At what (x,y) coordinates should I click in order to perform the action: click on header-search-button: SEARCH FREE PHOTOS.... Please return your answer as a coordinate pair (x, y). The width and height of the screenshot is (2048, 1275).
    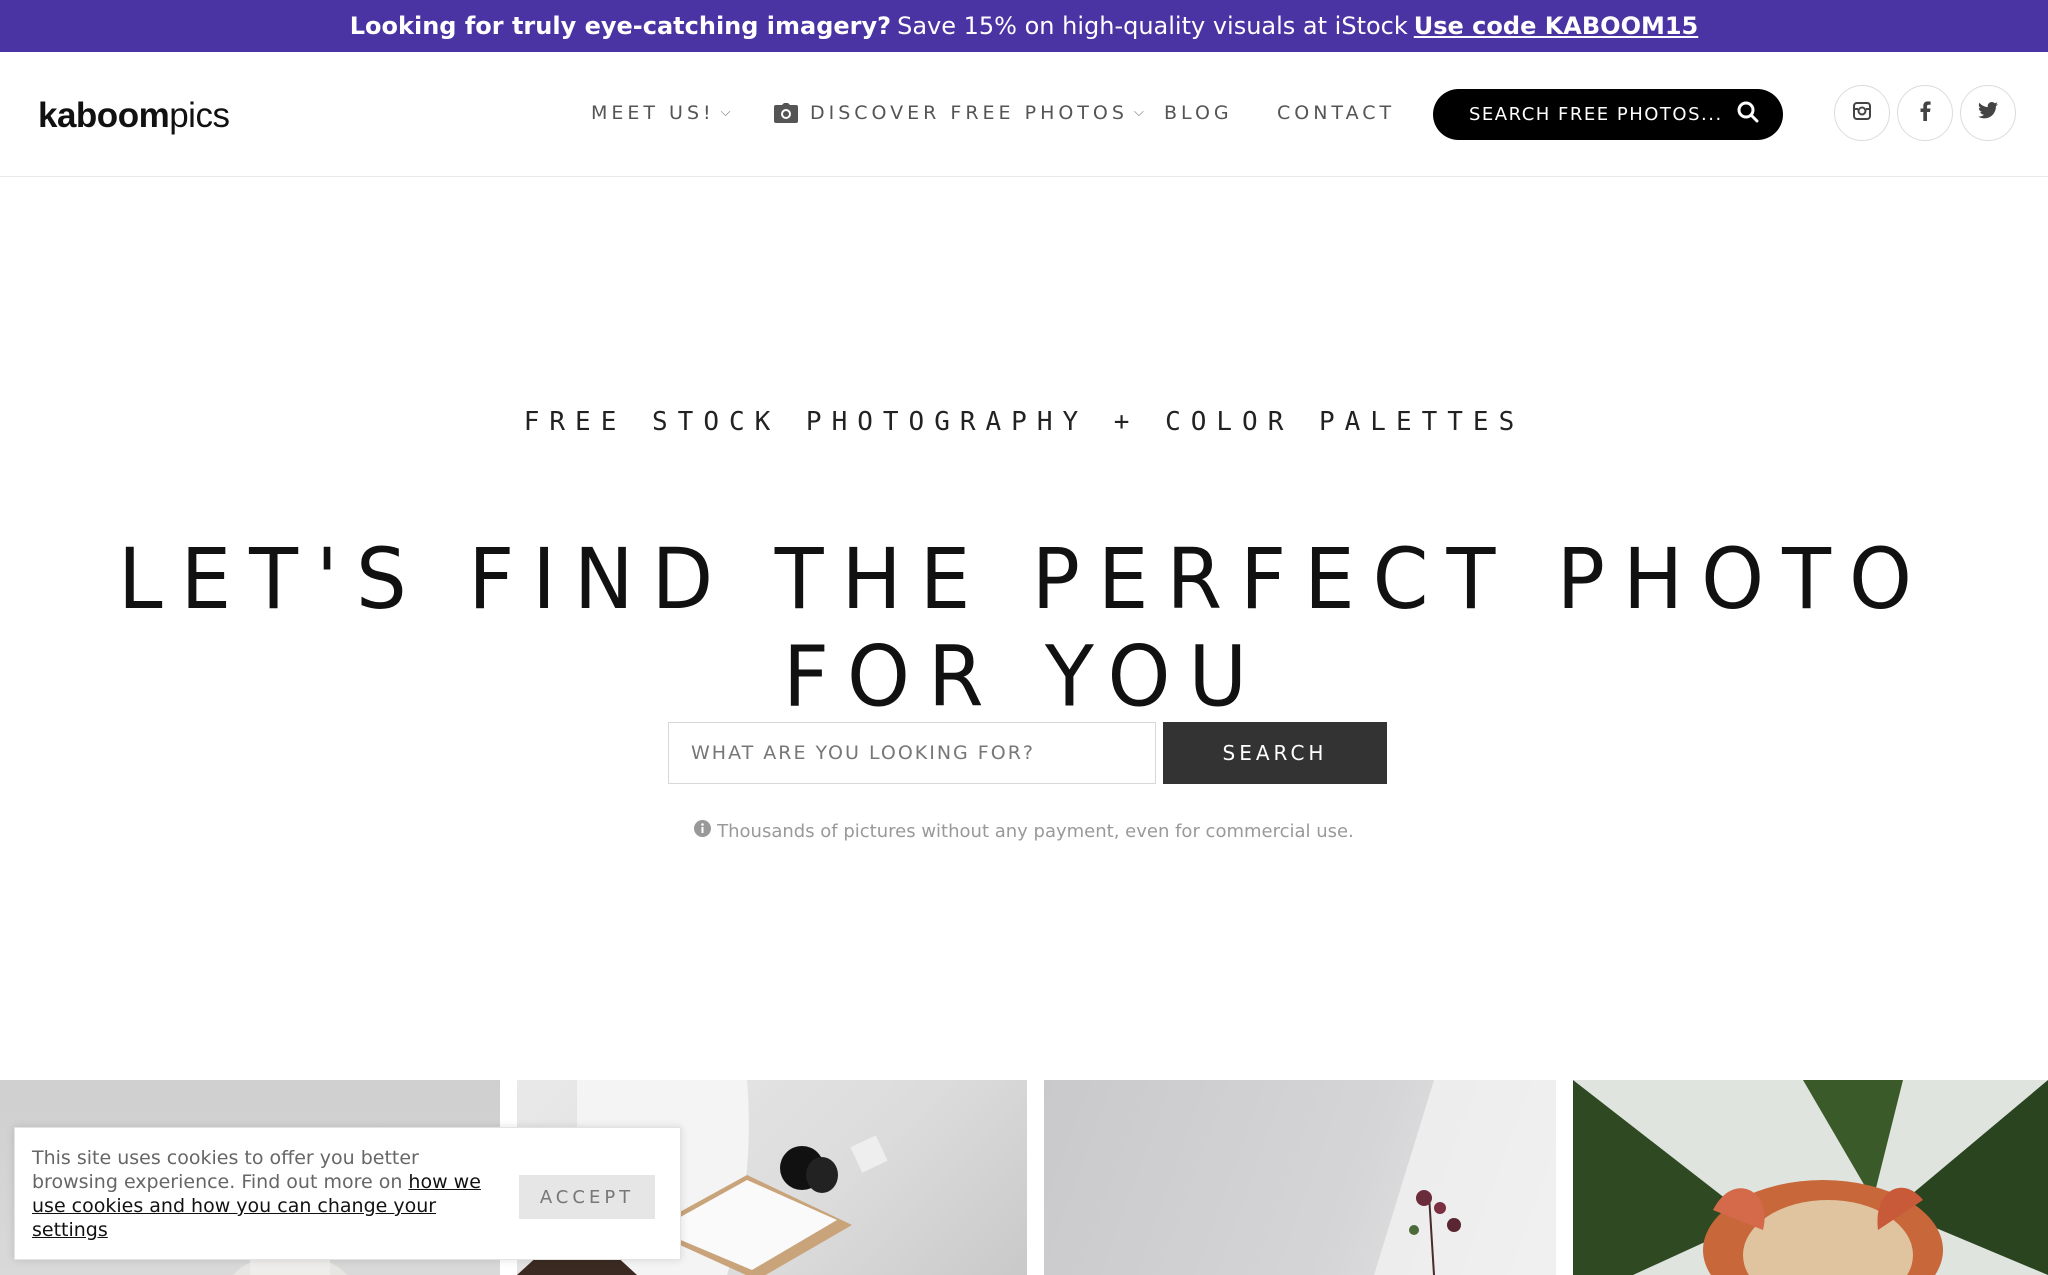
    Looking at the image, I should click on (1608, 114).